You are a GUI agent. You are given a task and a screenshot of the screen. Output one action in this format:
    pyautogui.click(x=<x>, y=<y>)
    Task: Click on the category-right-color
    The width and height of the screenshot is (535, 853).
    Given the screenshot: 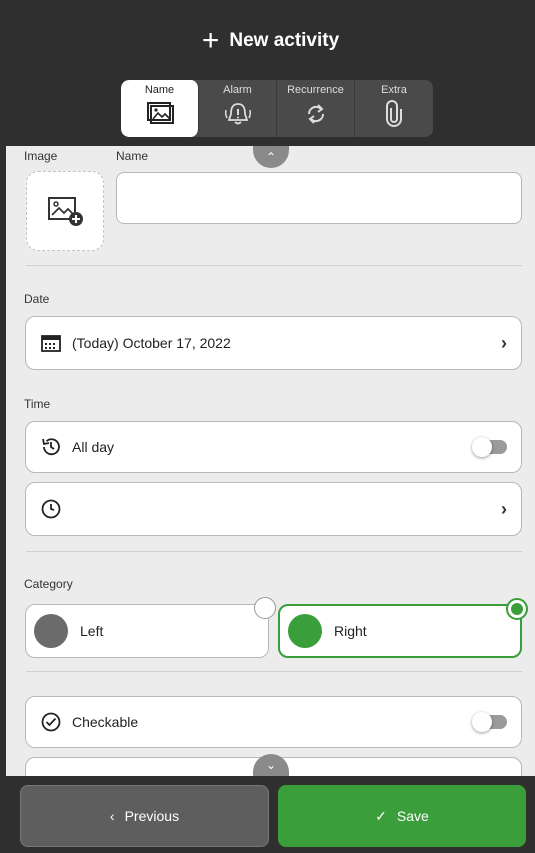 What is the action you would take?
    pyautogui.click(x=305, y=631)
    